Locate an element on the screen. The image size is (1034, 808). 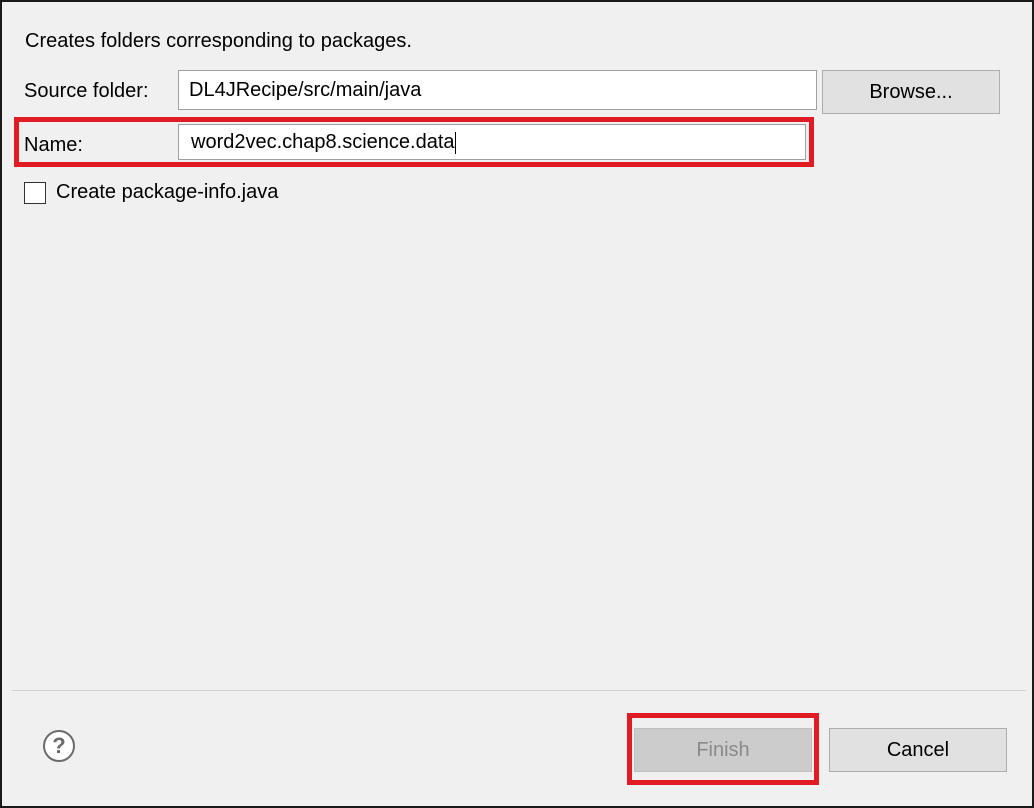
source-folder-label: Source folder: is located at coordinates (86, 91).